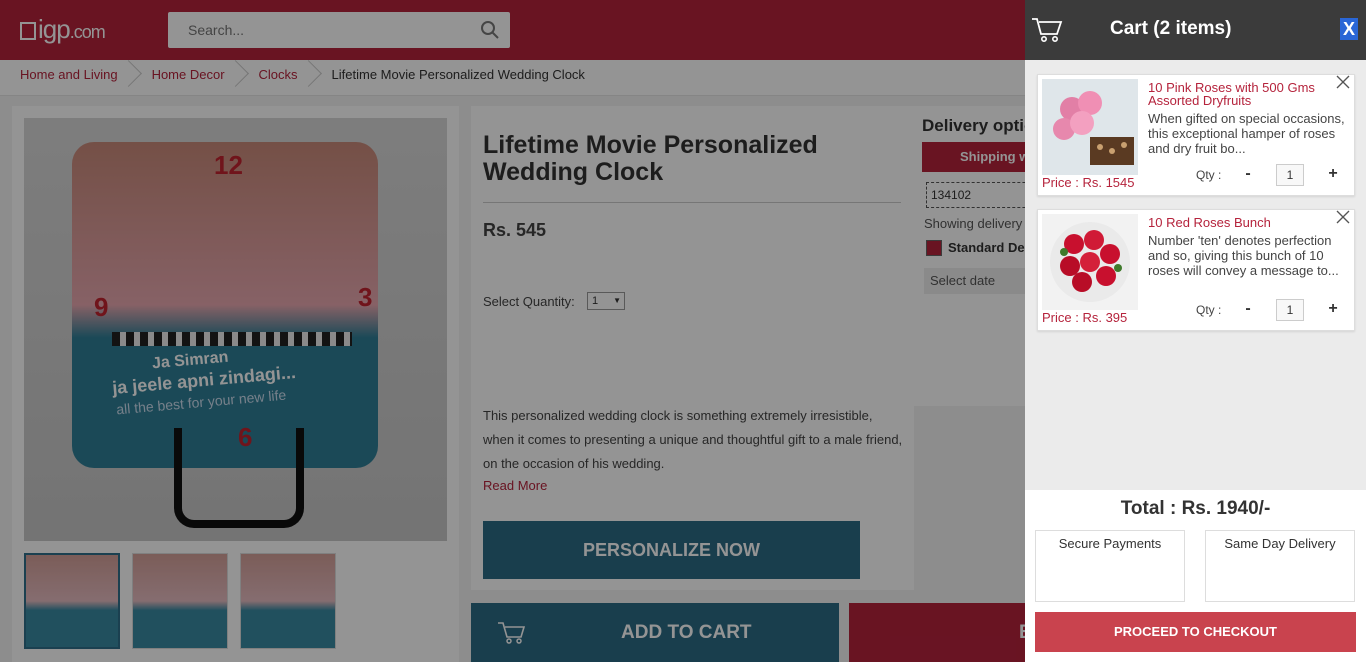 The height and width of the screenshot is (662, 1366). What do you see at coordinates (1195, 632) in the screenshot?
I see `proceed-to-checkout-button: PROCEED TO CHECKOUT` at bounding box center [1195, 632].